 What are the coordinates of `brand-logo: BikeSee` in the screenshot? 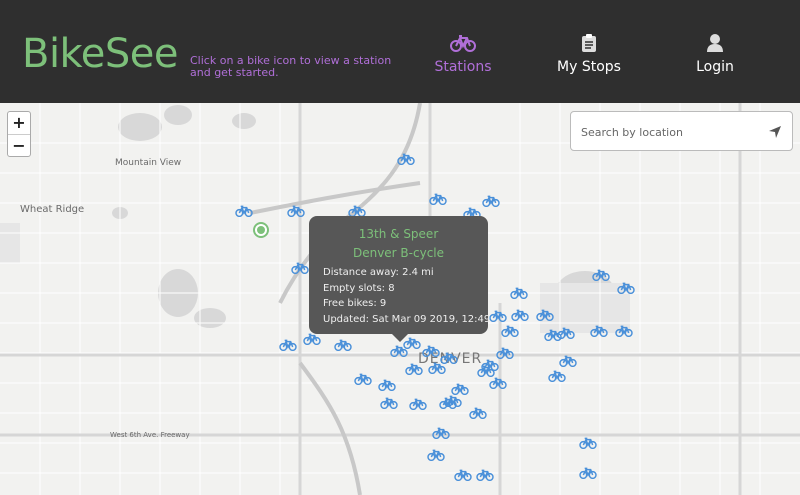 It's located at (100, 54).